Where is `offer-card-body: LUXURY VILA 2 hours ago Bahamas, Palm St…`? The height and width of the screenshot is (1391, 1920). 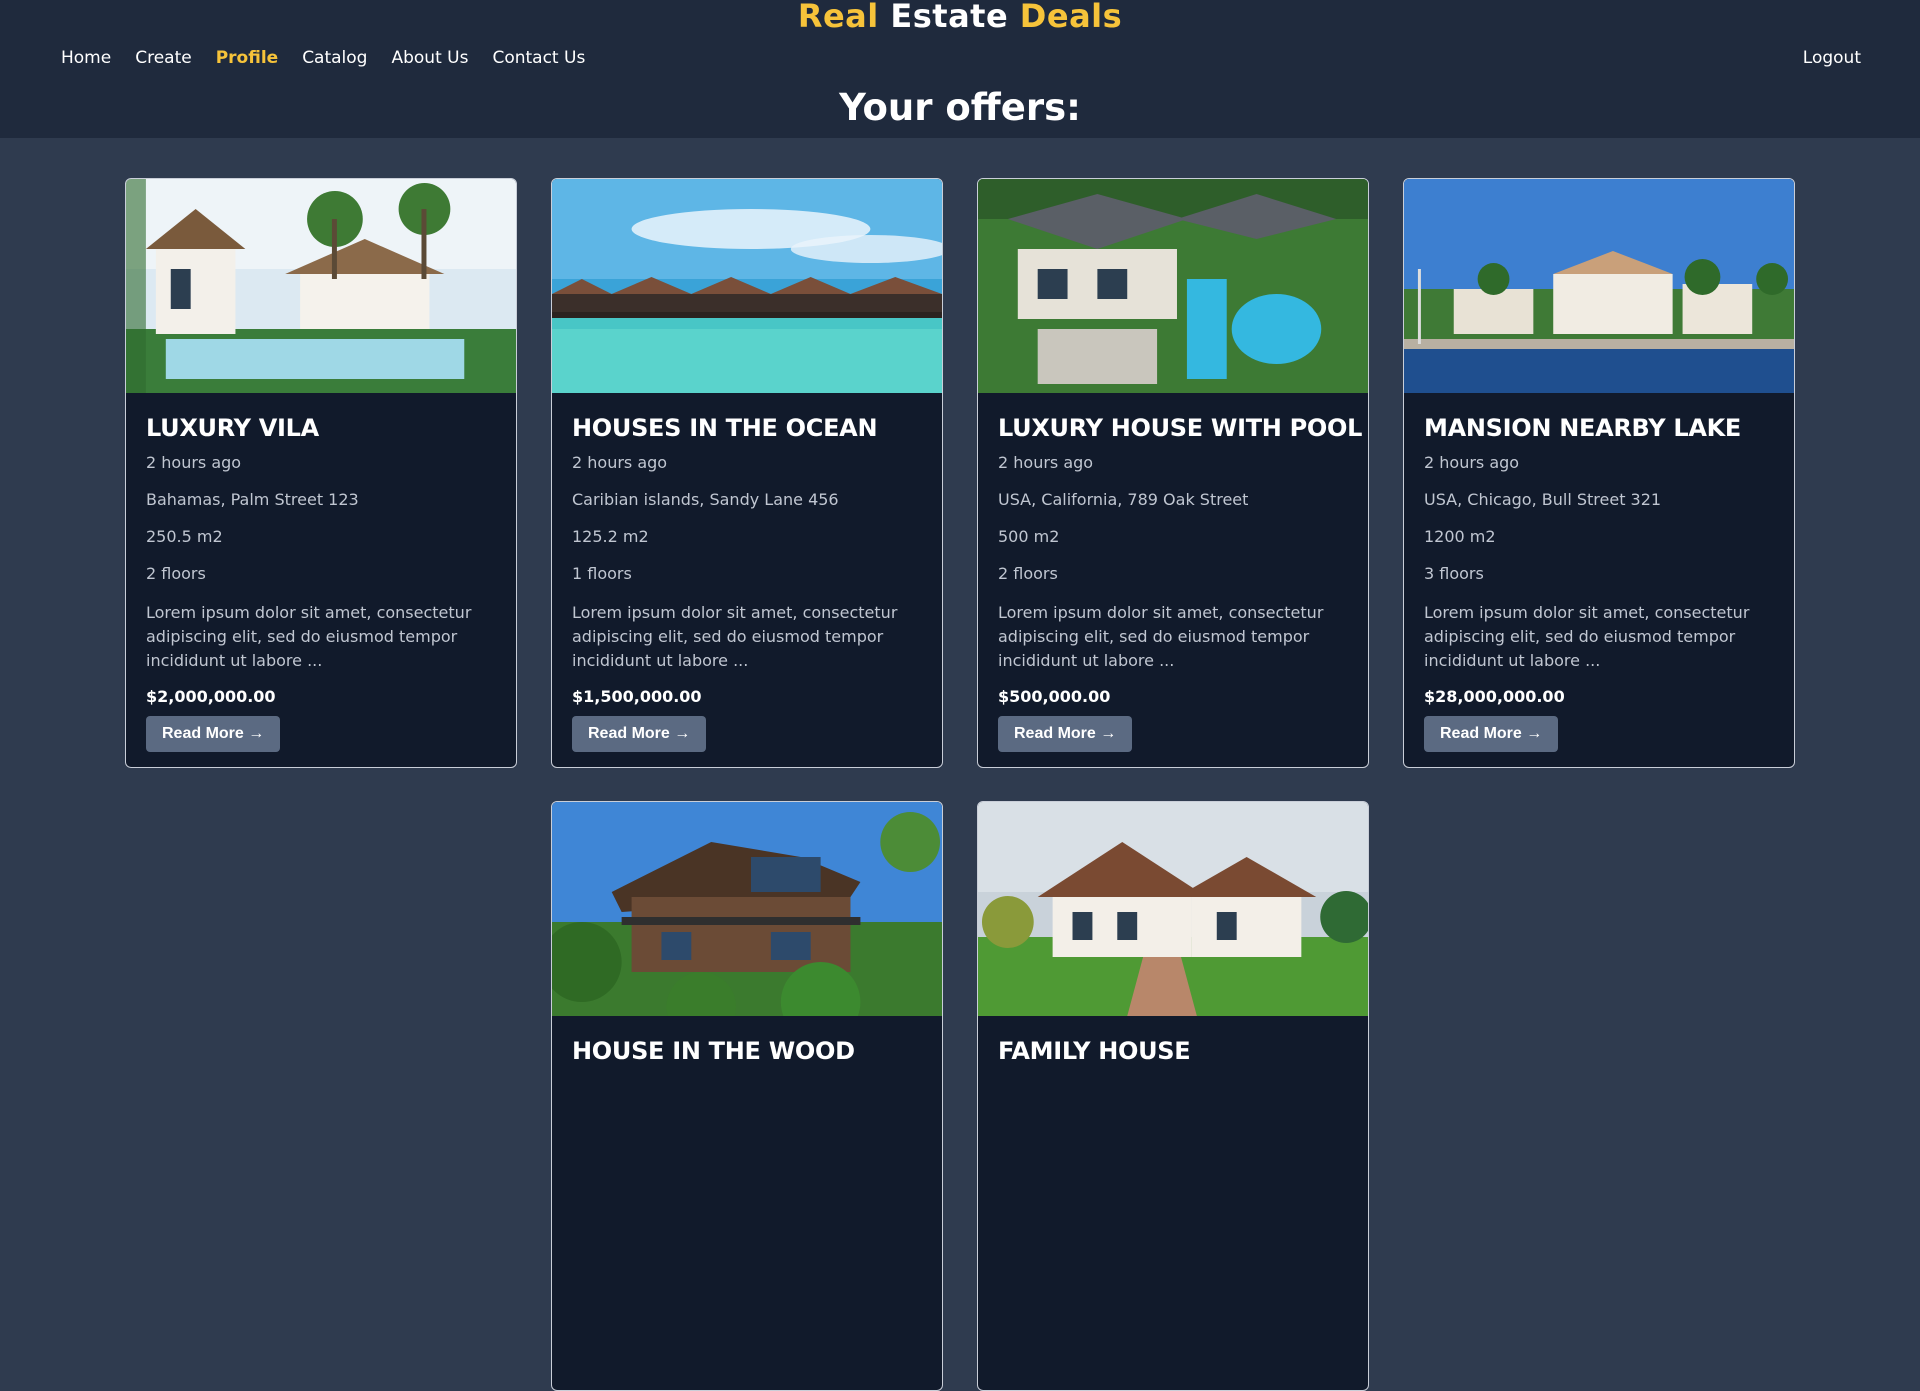
offer-card-body: LUXURY VILA 2 hours ago Bahamas, Palm St… is located at coordinates (321, 582).